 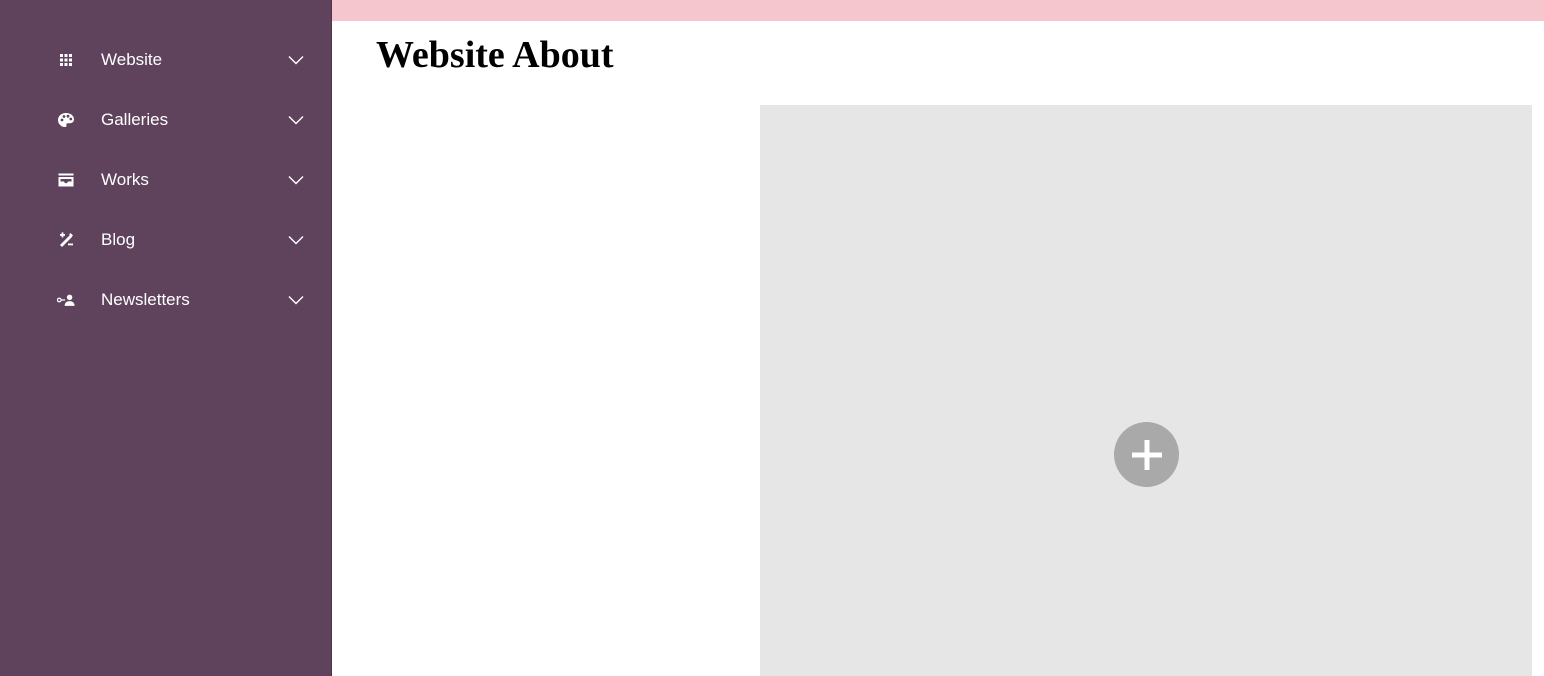 I want to click on sidebar-item-works: Works, so click(x=165, y=180).